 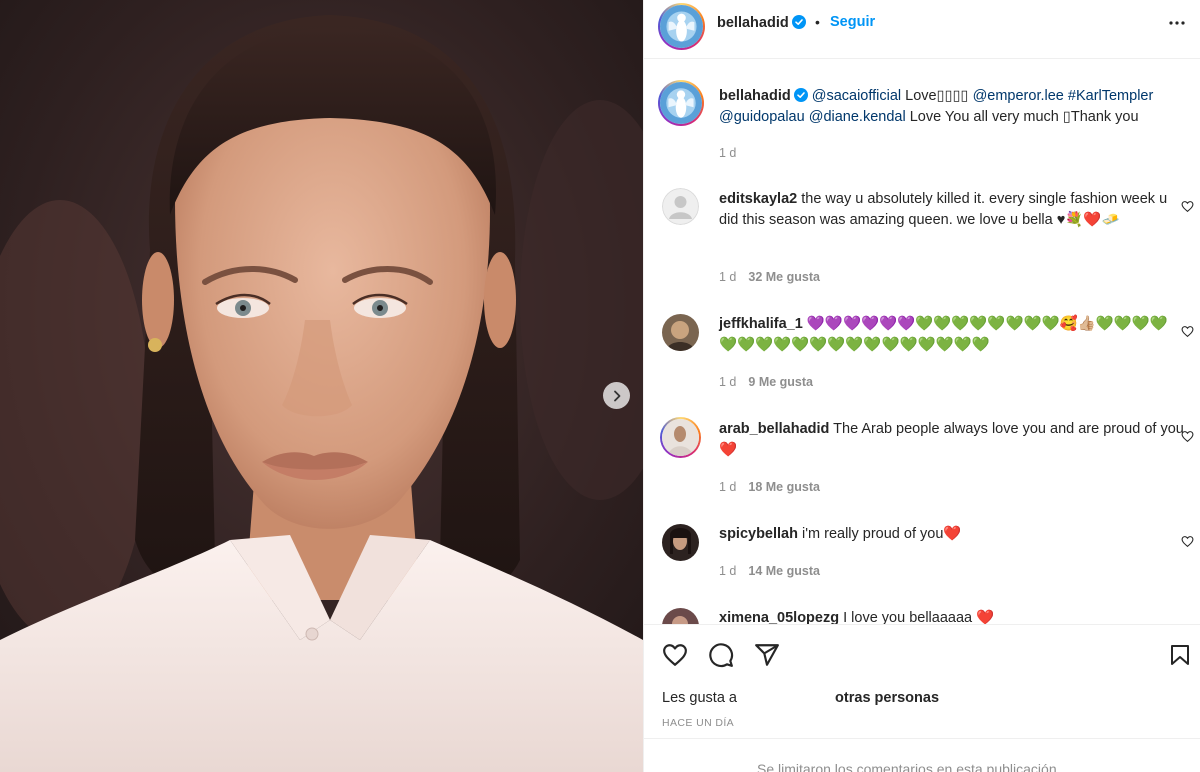 I want to click on likes-others-link: otras personas, so click(x=887, y=698).